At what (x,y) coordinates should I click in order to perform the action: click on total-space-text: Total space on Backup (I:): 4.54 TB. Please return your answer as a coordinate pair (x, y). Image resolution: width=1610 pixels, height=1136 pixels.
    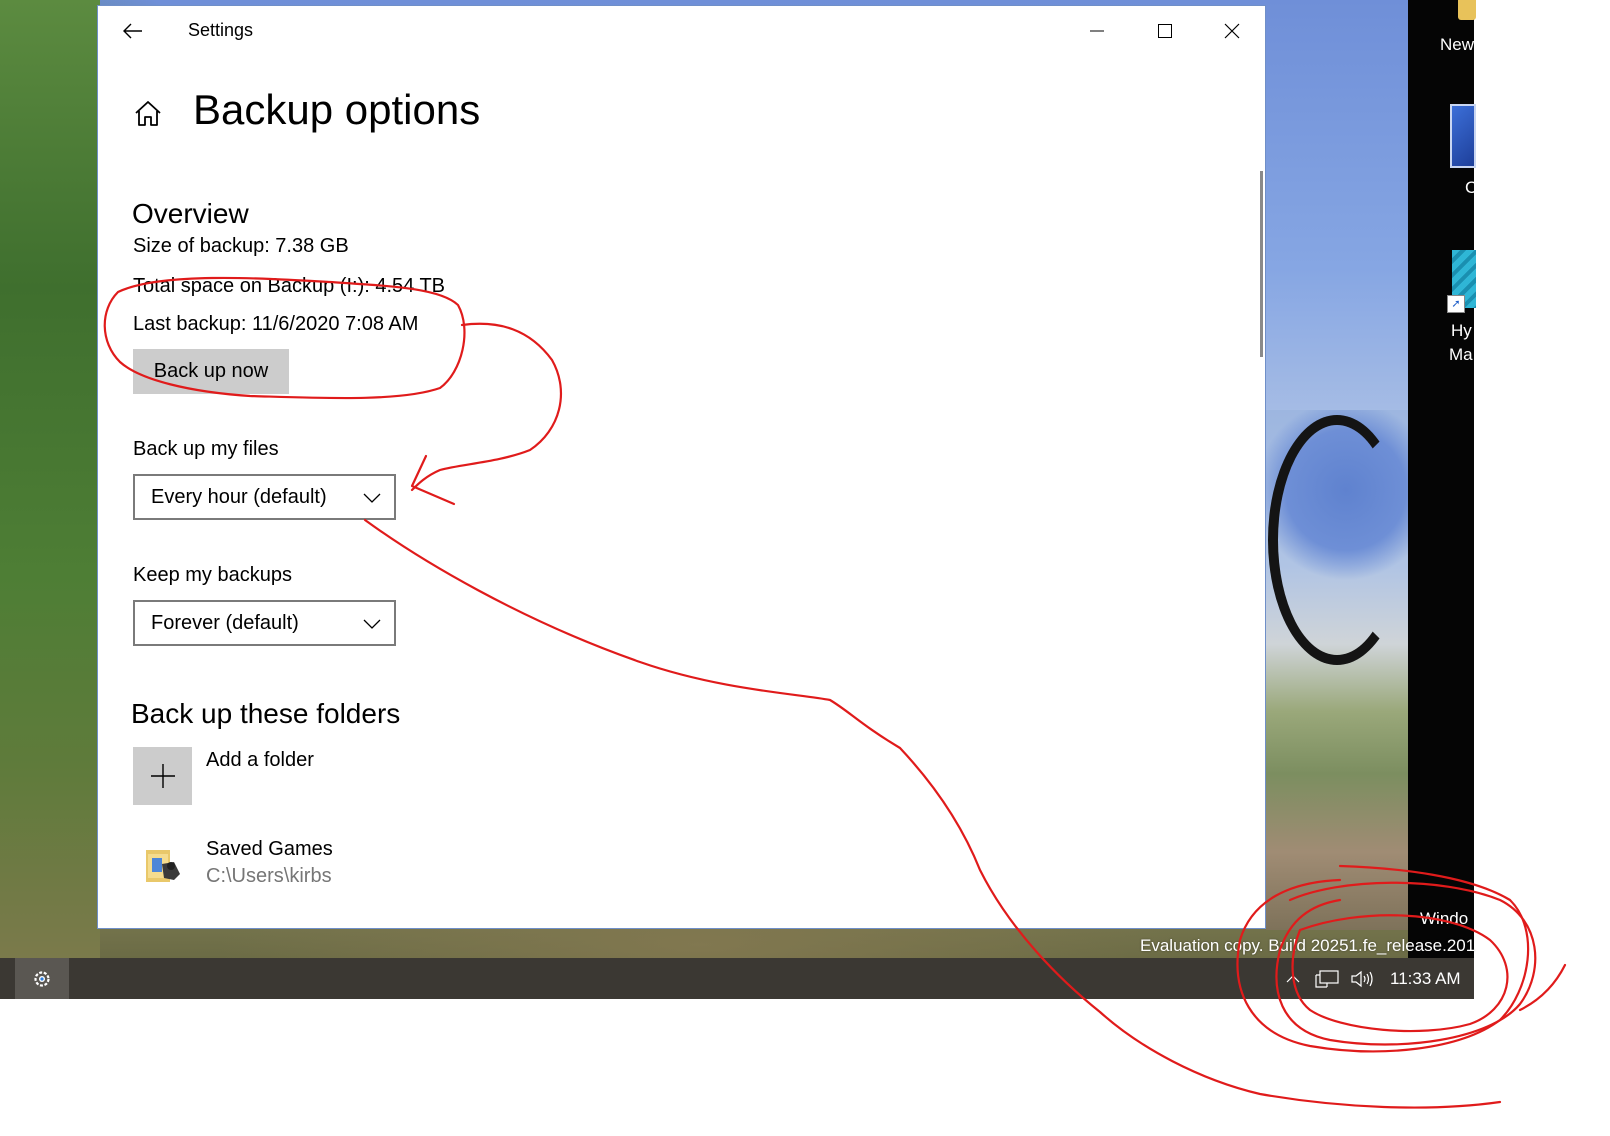
    Looking at the image, I should click on (289, 286).